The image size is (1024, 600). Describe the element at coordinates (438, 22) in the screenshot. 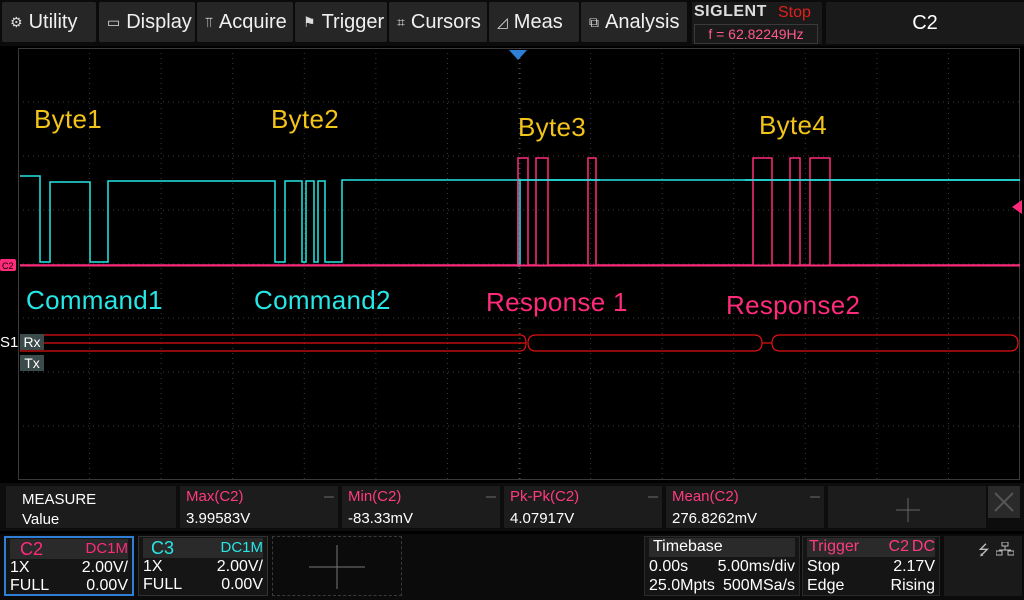

I see `menu-cursors: ⌗ Cursors` at that location.